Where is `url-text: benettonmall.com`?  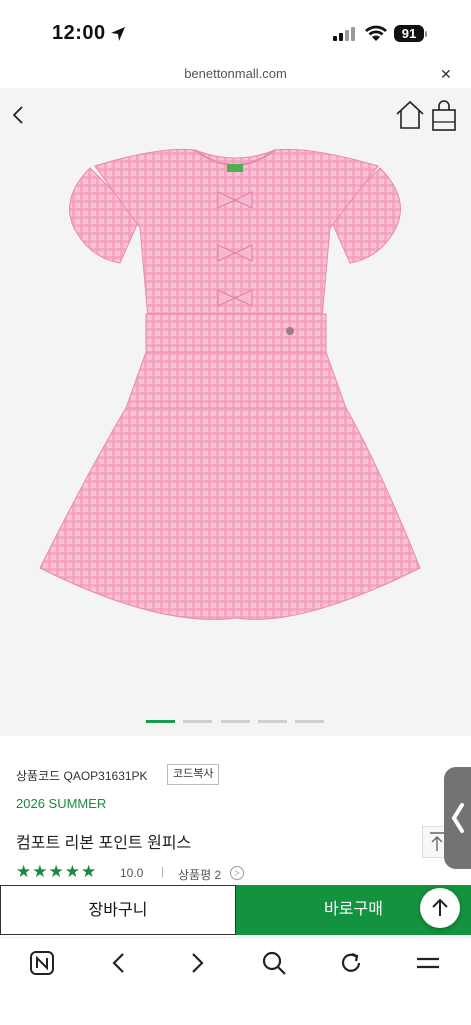
url-text: benettonmall.com is located at coordinates (235, 73).